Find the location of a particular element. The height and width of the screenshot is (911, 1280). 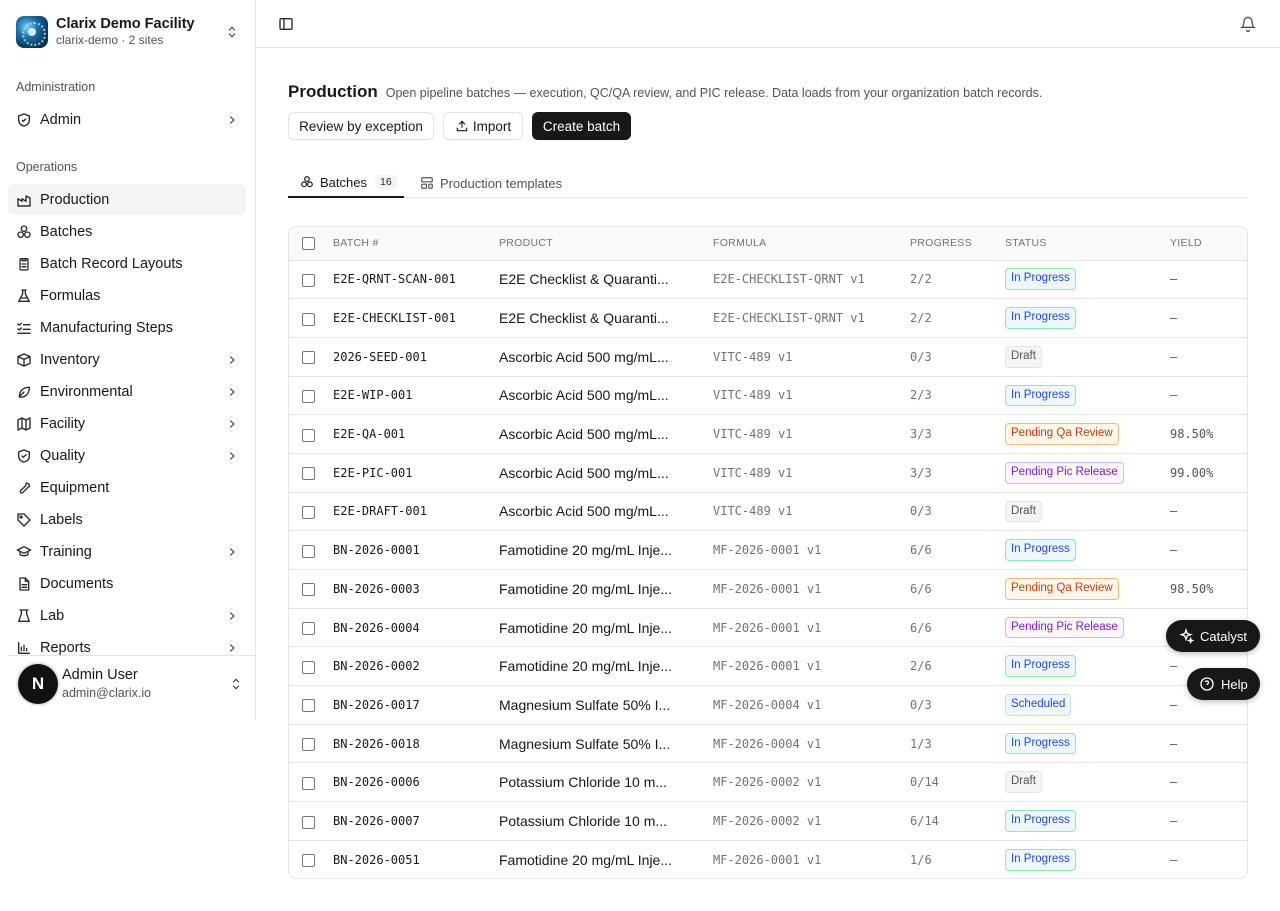

sidebar-item-admin: Admin is located at coordinates (127, 119).